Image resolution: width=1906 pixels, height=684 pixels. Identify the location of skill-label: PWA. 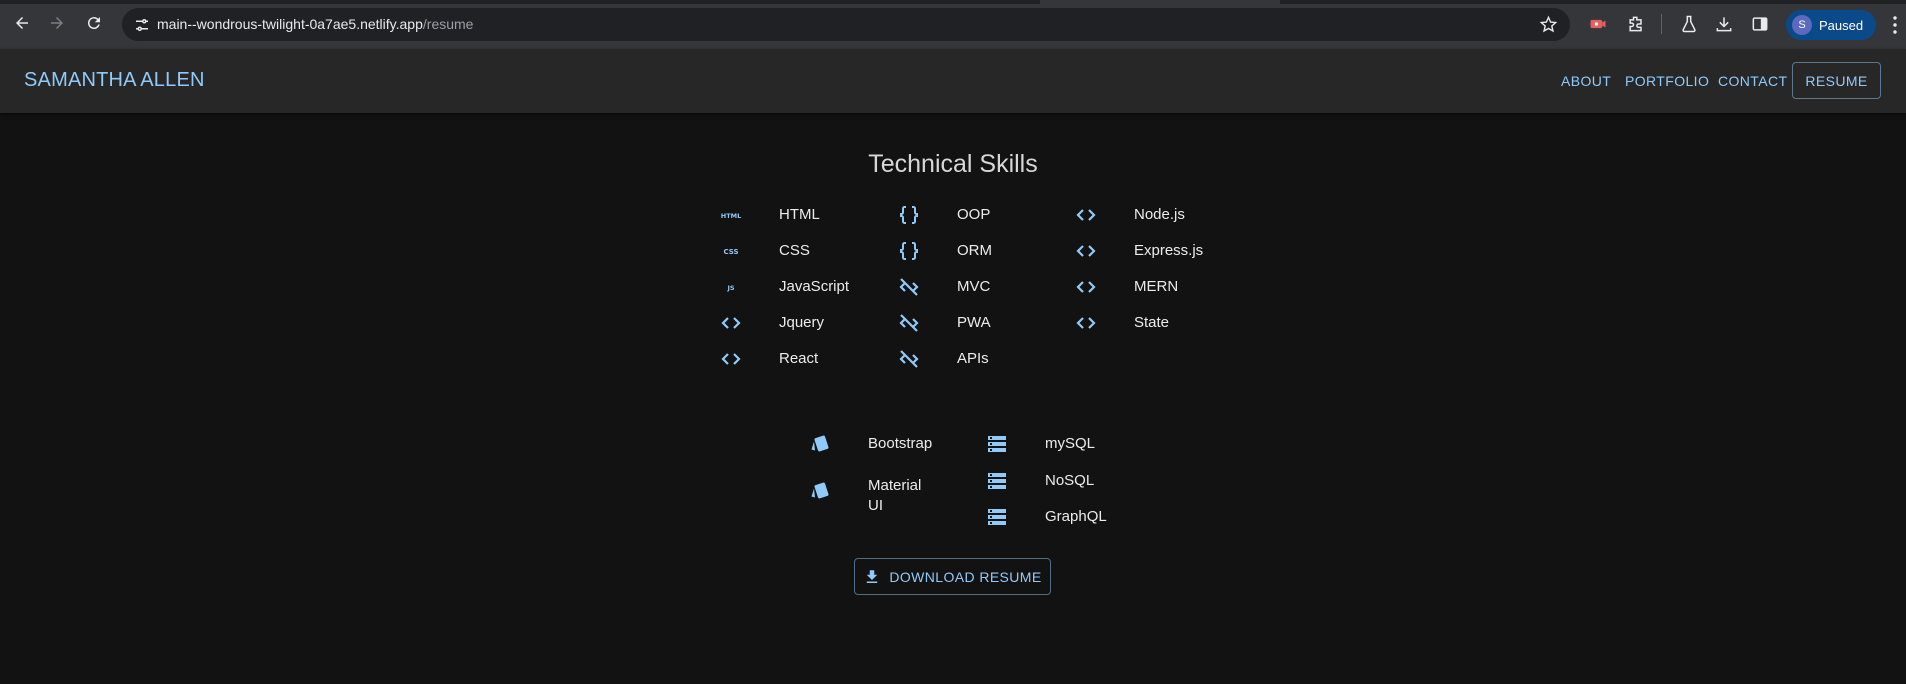
(974, 322).